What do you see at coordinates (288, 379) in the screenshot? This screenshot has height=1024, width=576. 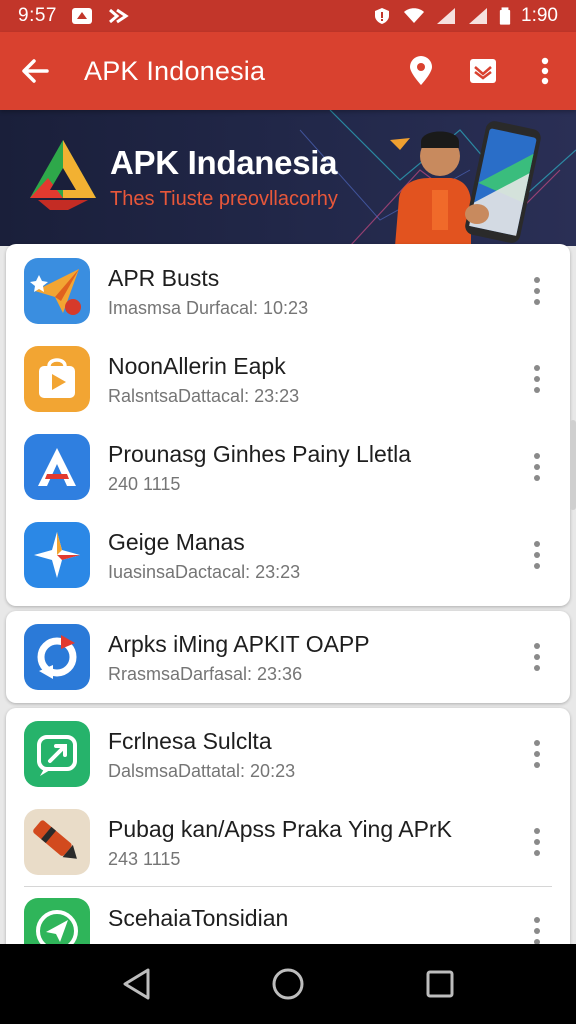 I see `list-item: NoonAllerin Eapk RalsntsaDattacal: 23:23` at bounding box center [288, 379].